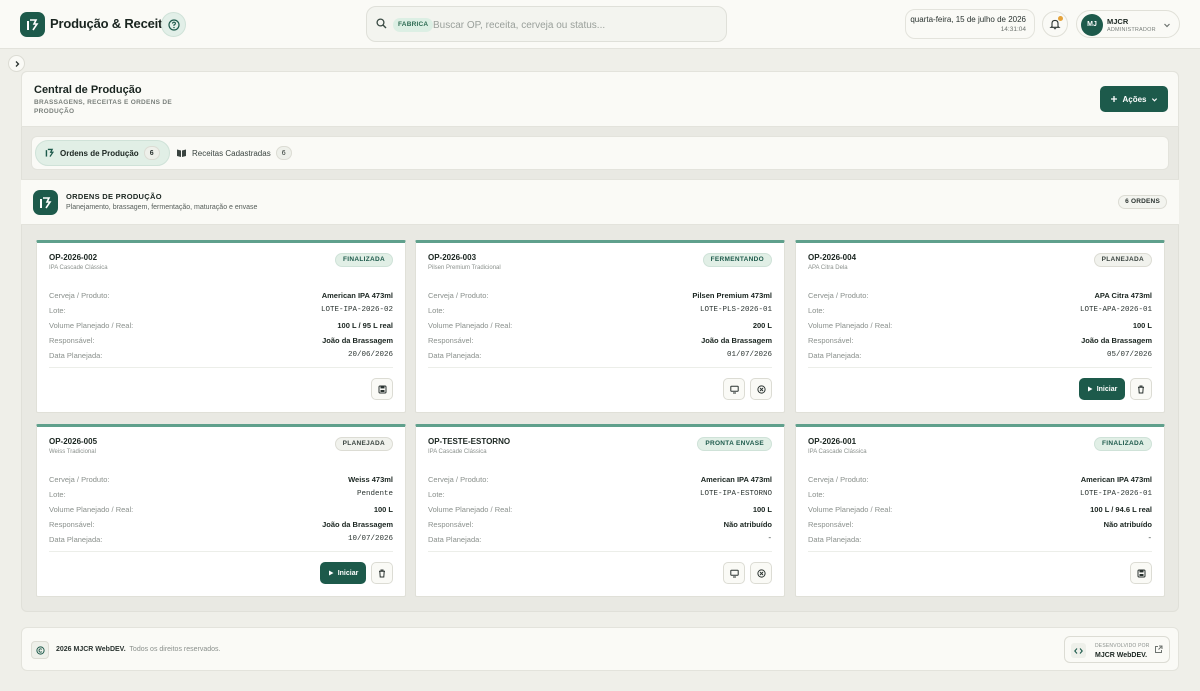  Describe the element at coordinates (1115, 494) in the screenshot. I see `field-value: LOTE-IPA-2026-01` at that location.